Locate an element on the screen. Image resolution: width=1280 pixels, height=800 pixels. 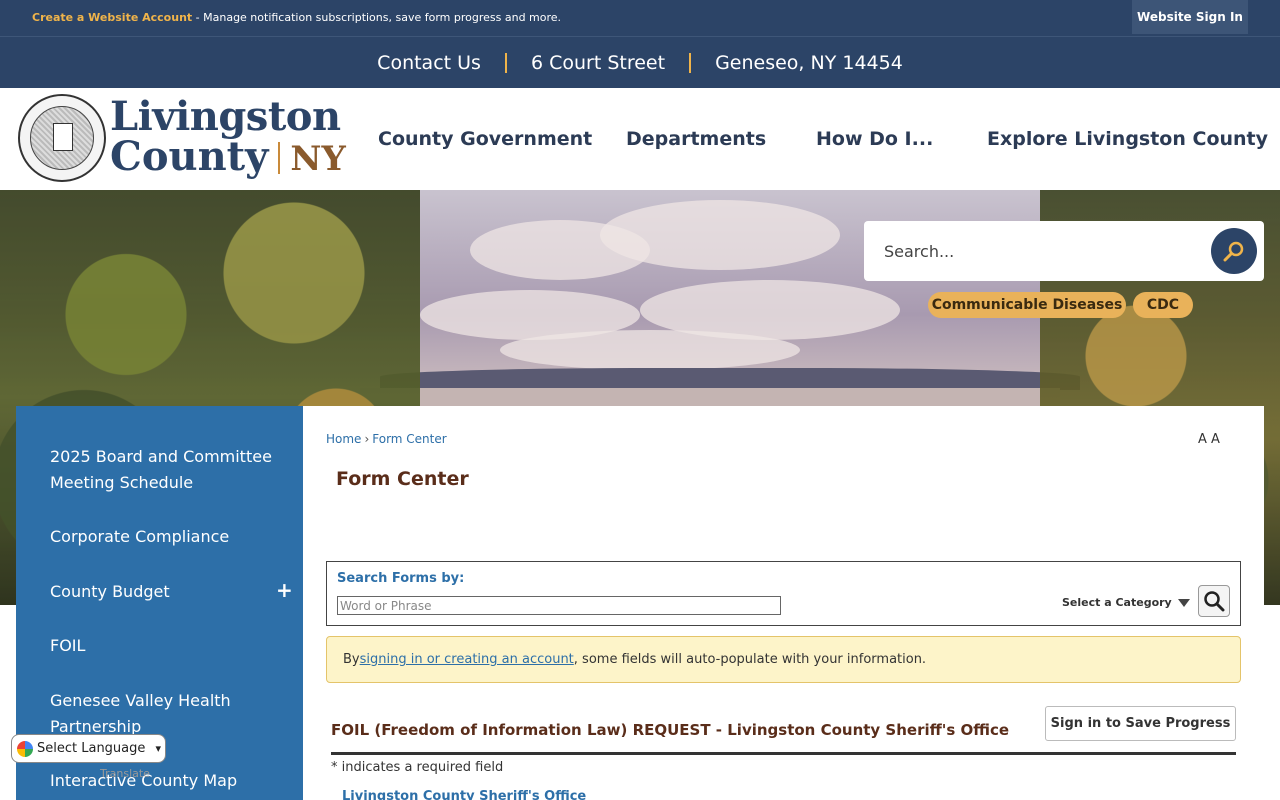
chevron-down-icon: ▾ is located at coordinates (158, 748).